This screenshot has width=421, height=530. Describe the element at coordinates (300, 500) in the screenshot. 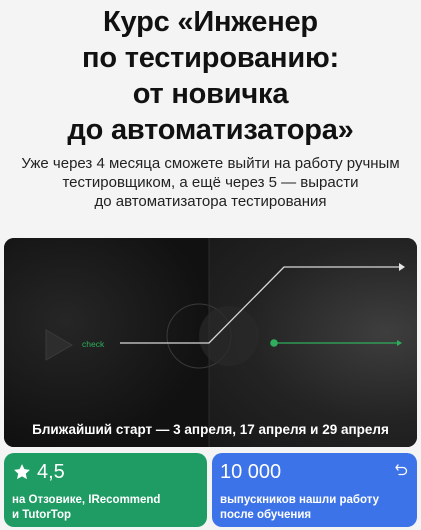

I see `graduates-line: выпускников нашли работу` at that location.